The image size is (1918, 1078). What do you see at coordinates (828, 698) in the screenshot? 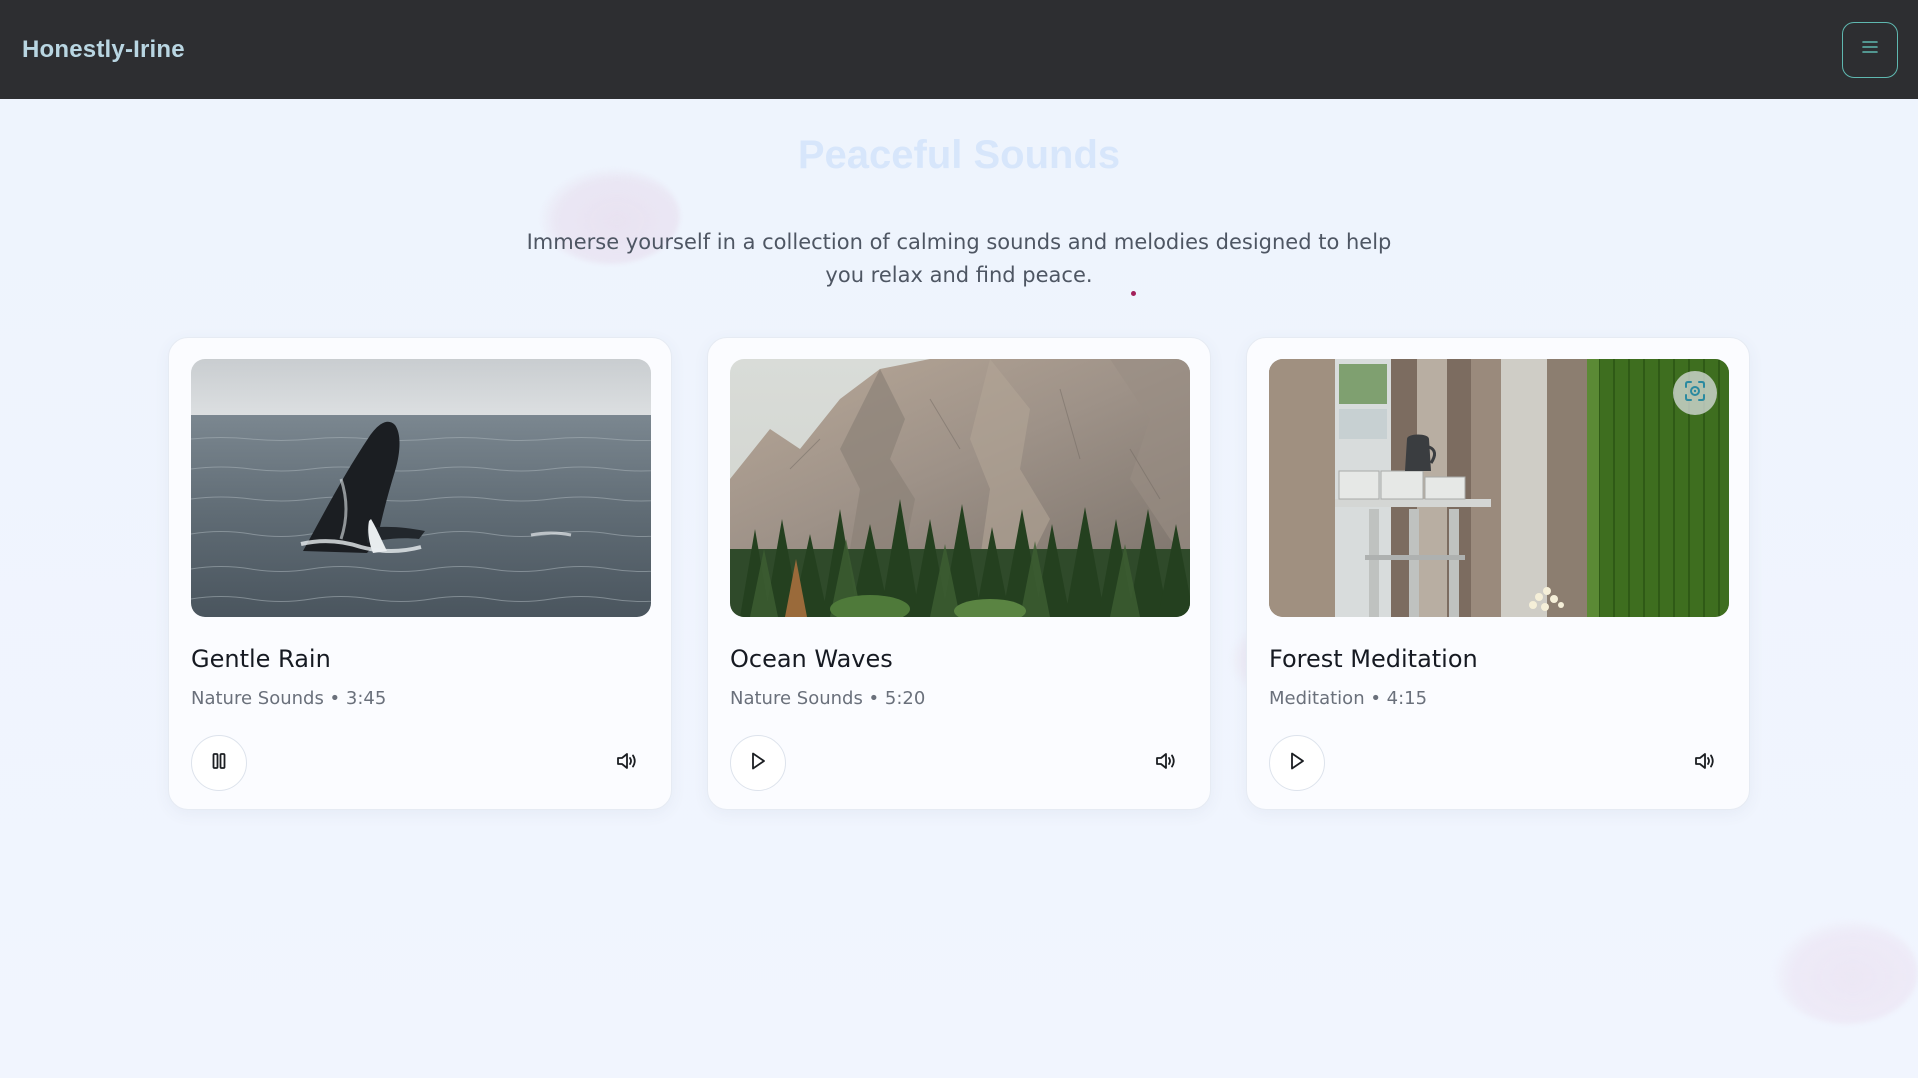
I see `sound-meta: Nature Sounds • 5:20` at bounding box center [828, 698].